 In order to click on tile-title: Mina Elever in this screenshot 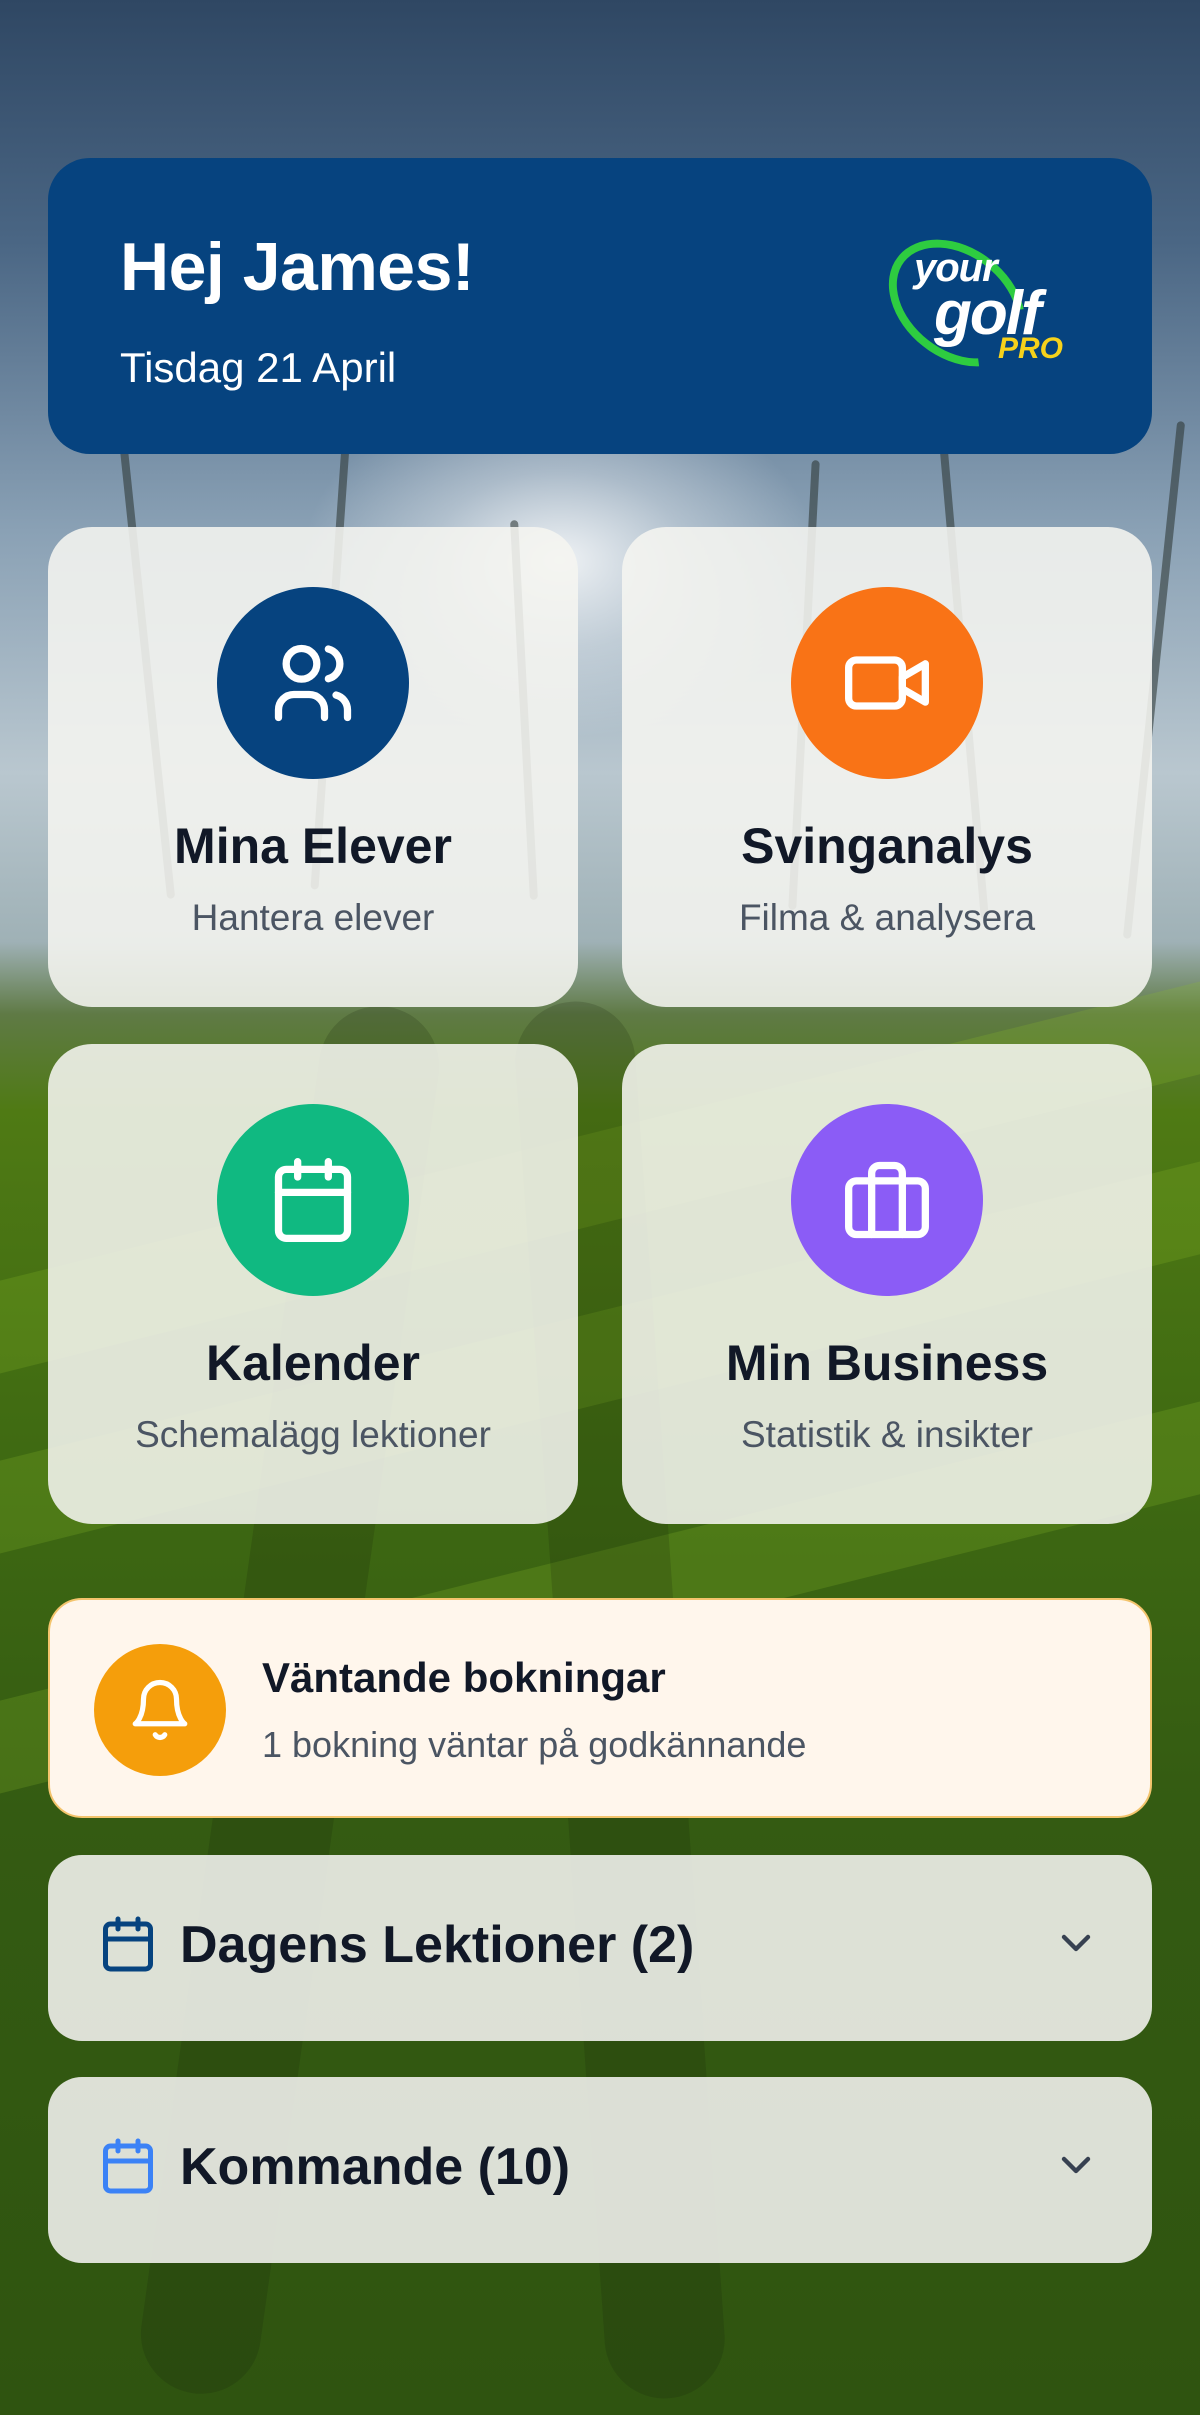, I will do `click(313, 846)`.